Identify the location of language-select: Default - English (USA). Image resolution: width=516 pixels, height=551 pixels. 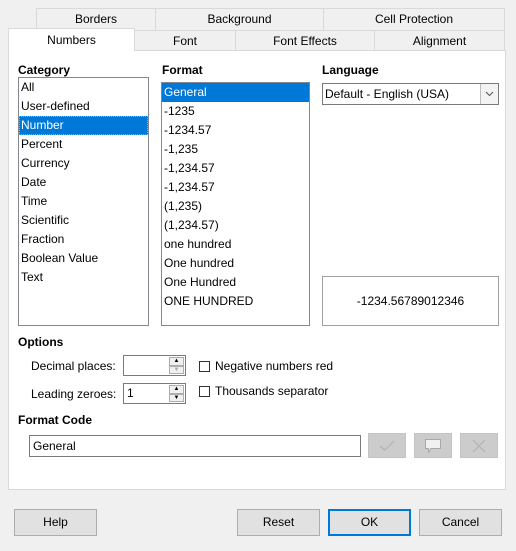
(410, 94).